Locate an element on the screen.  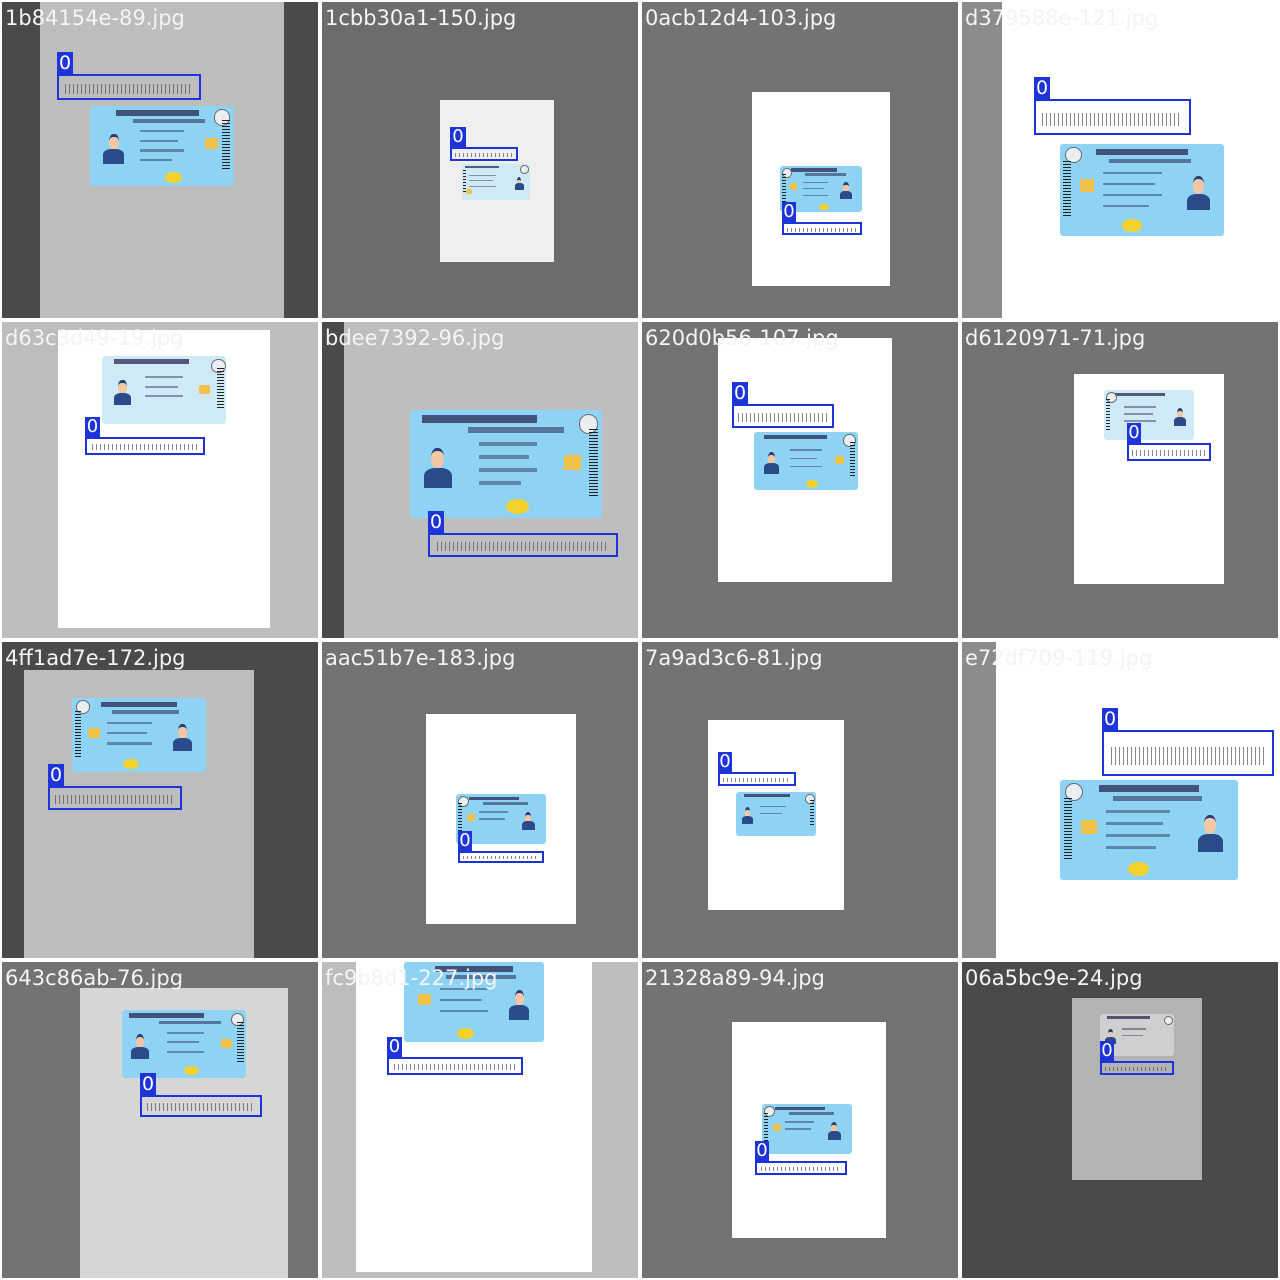
image-tile: 0 620d0b56-107.jpg is located at coordinates (800, 480).